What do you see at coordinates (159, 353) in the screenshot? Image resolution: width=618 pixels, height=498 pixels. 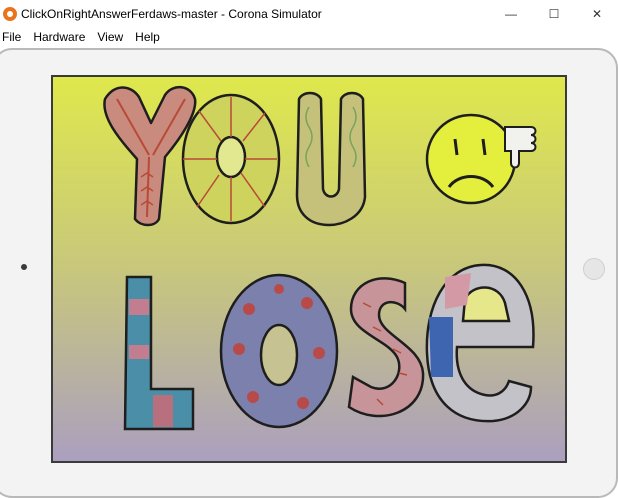 I see `letter-l` at bounding box center [159, 353].